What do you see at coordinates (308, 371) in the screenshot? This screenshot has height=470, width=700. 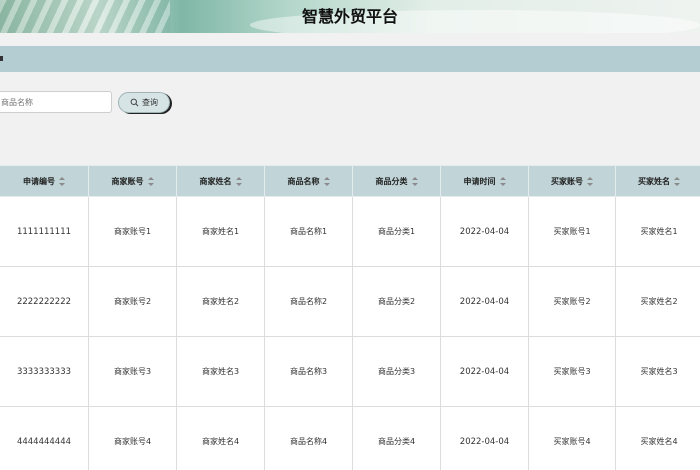 I see `table-cell: 商品名称3` at bounding box center [308, 371].